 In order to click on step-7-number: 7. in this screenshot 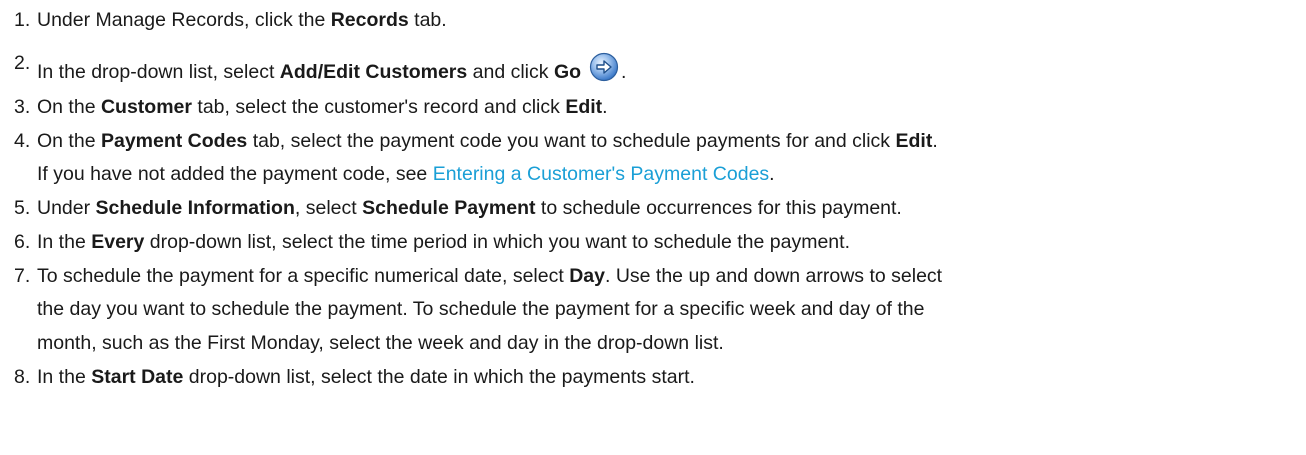, I will do `click(22, 276)`.